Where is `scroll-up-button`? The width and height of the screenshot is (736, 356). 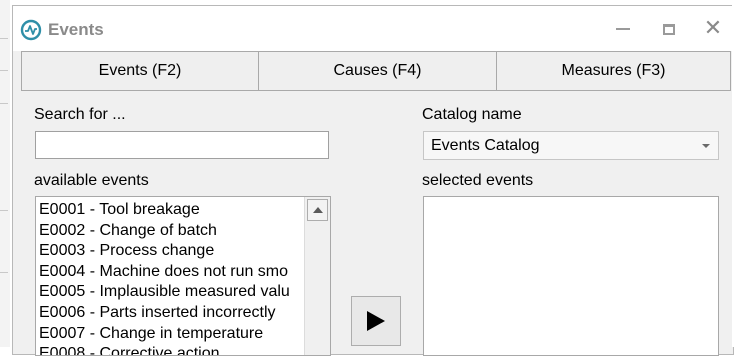
scroll-up-button is located at coordinates (317, 210).